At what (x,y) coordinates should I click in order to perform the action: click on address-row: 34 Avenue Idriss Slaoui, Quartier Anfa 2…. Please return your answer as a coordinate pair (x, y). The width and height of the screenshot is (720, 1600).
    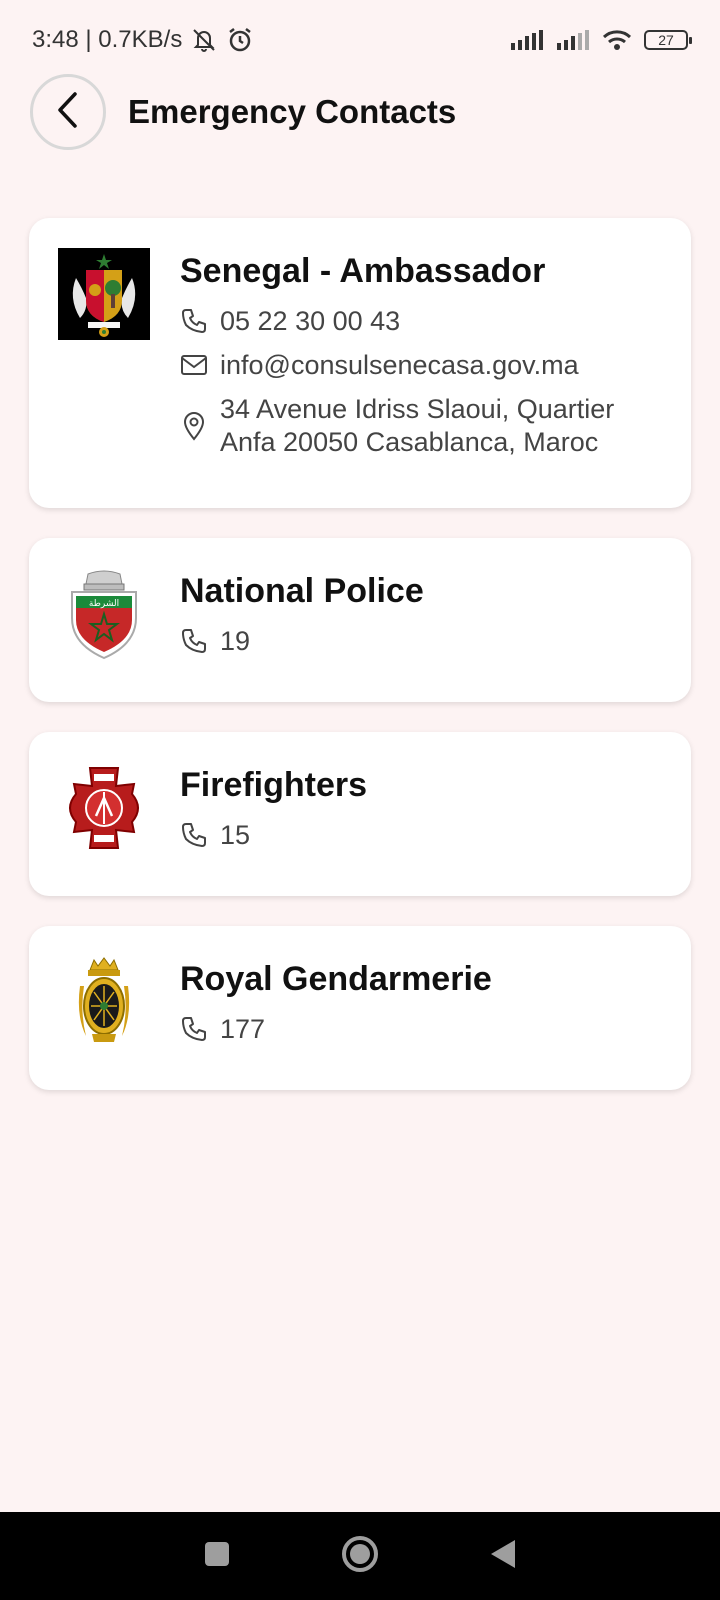
    Looking at the image, I should click on (435, 426).